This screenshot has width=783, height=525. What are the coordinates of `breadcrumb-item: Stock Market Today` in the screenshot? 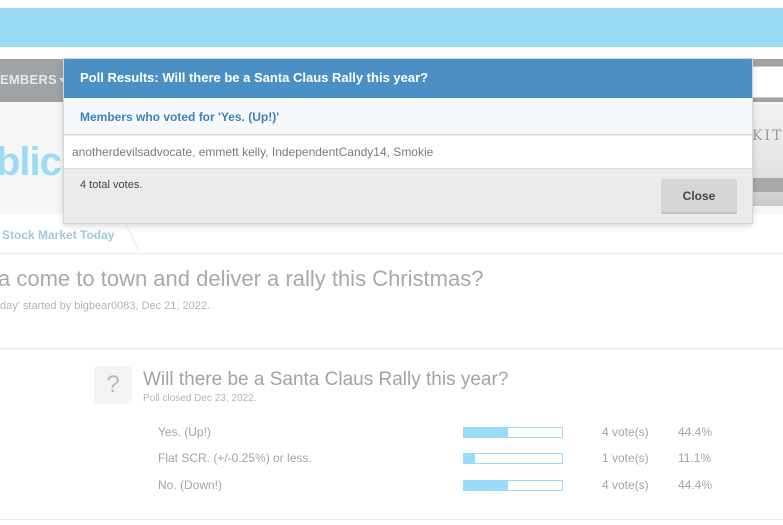 It's located at (58, 235).